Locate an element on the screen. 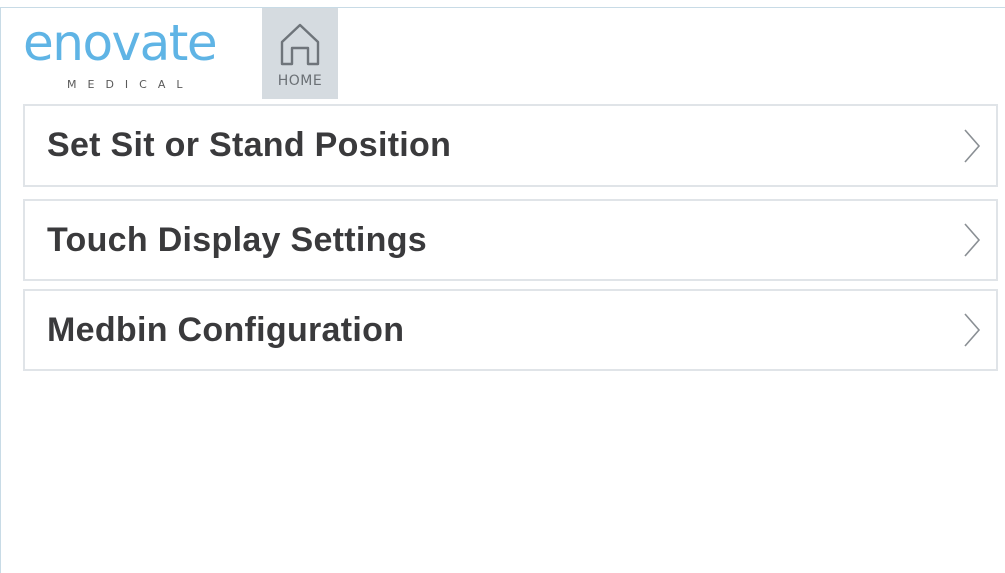 This screenshot has width=1005, height=573. home-label: HOME is located at coordinates (300, 81).